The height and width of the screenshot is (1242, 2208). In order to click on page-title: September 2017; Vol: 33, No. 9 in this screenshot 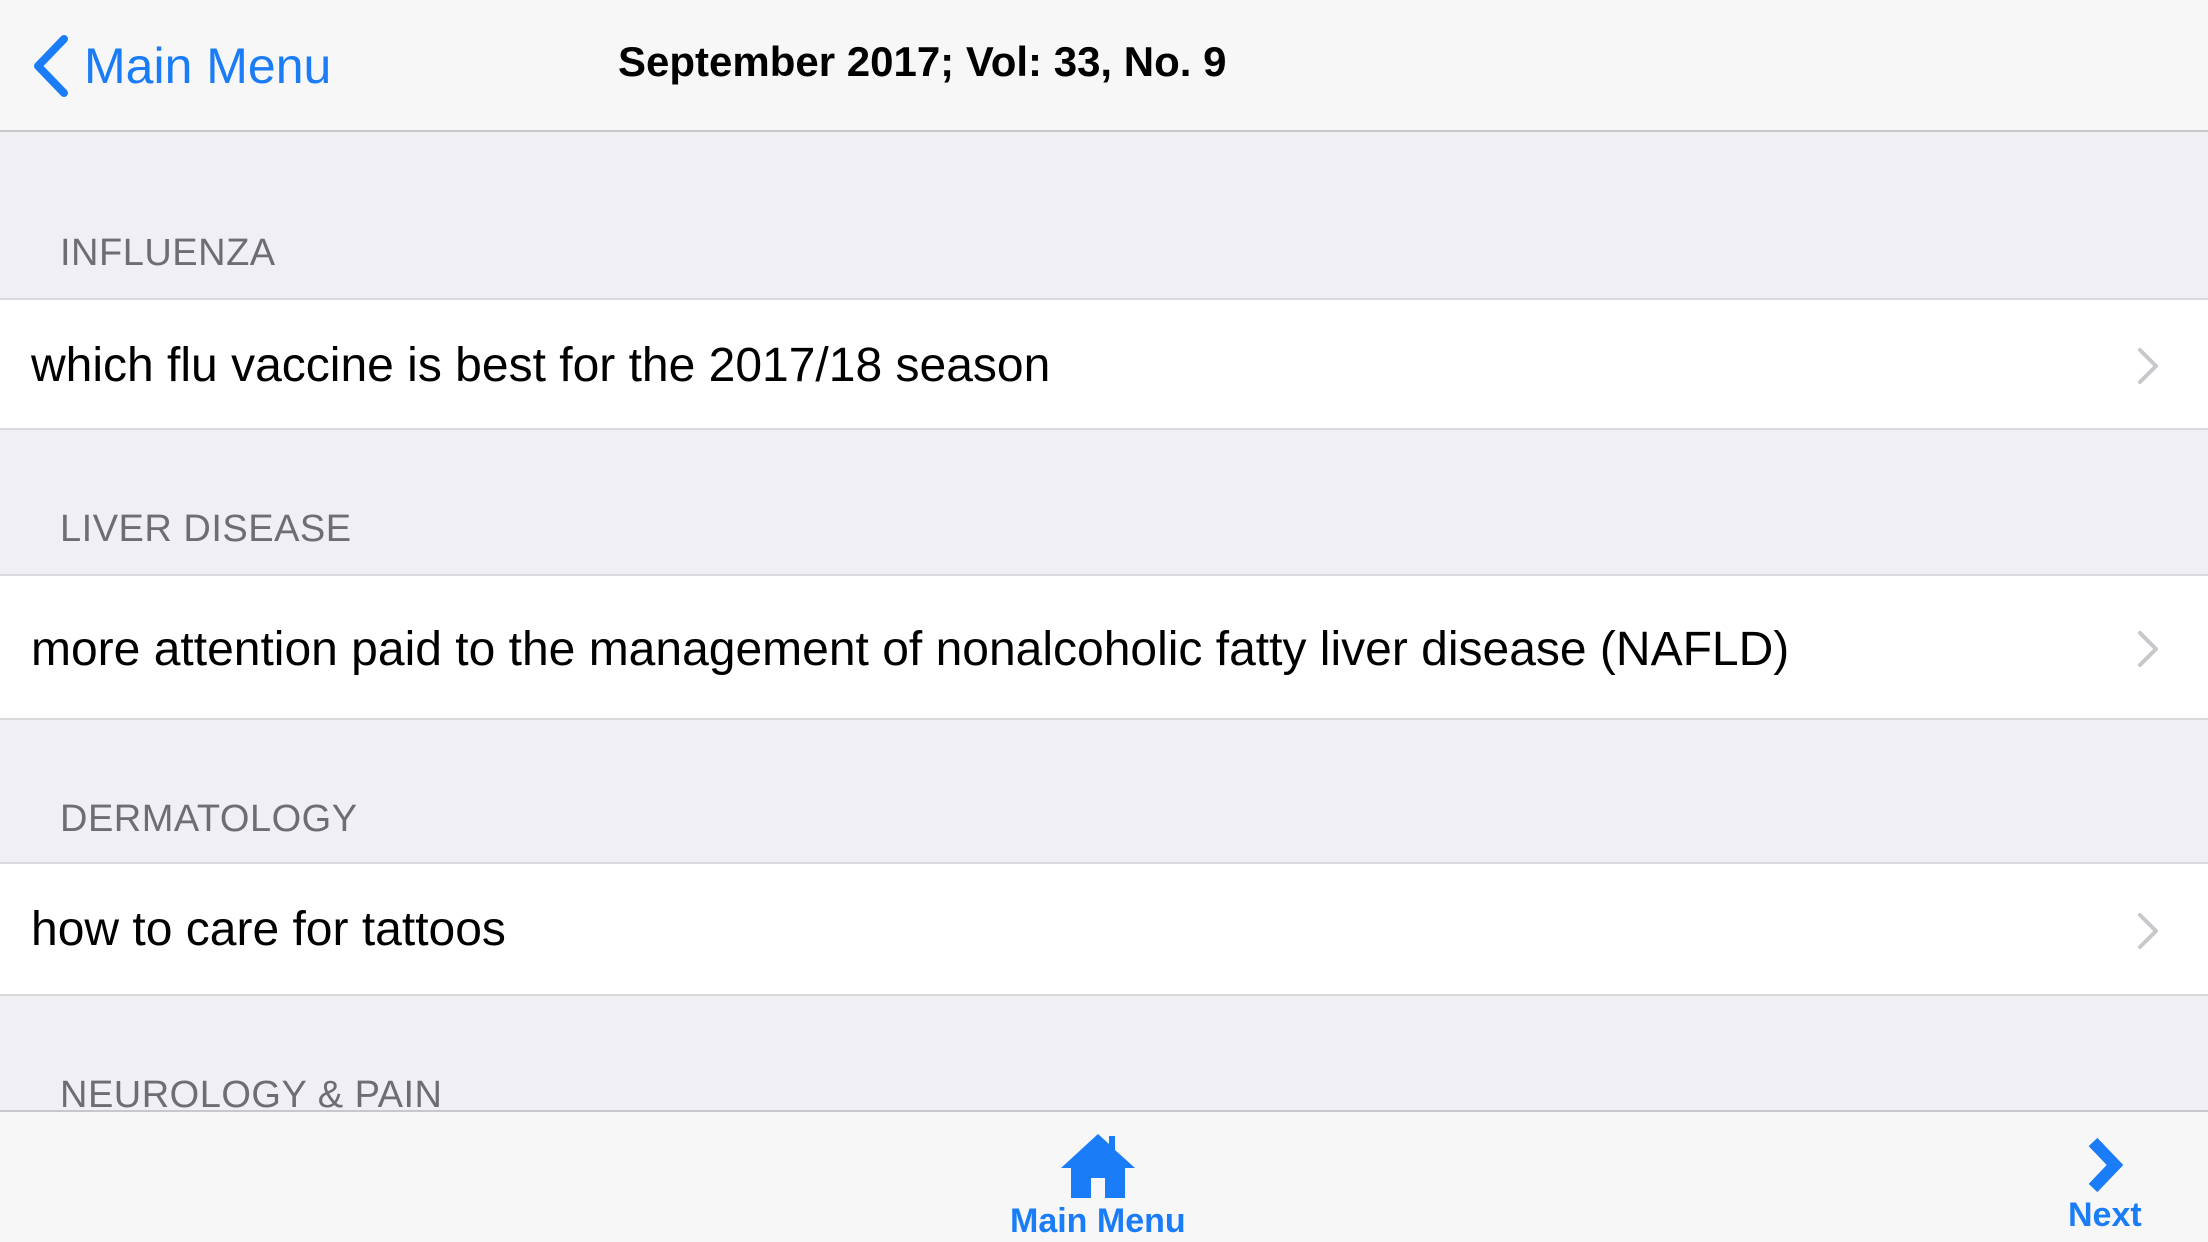, I will do `click(922, 61)`.